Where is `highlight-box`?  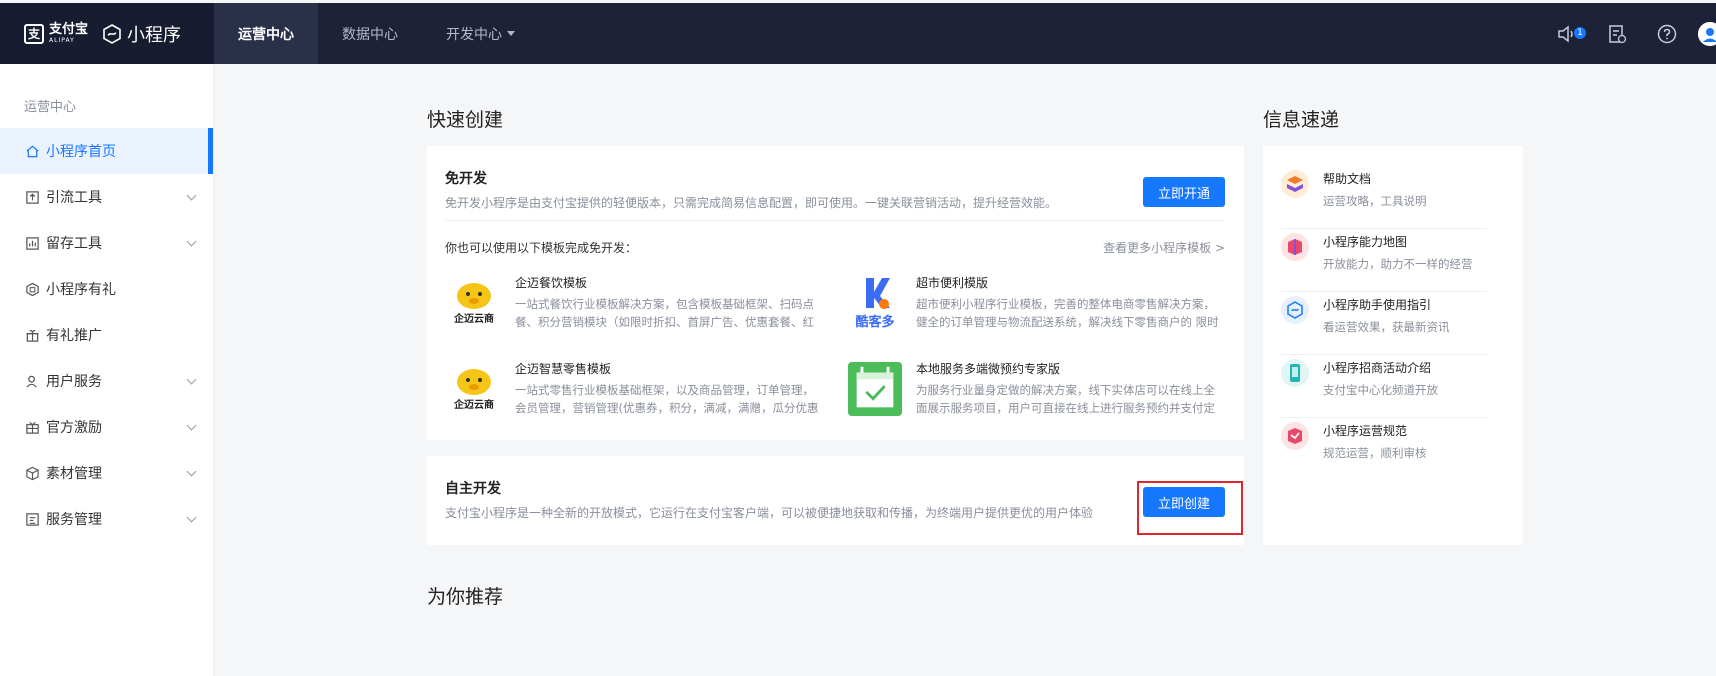
highlight-box is located at coordinates (1190, 508).